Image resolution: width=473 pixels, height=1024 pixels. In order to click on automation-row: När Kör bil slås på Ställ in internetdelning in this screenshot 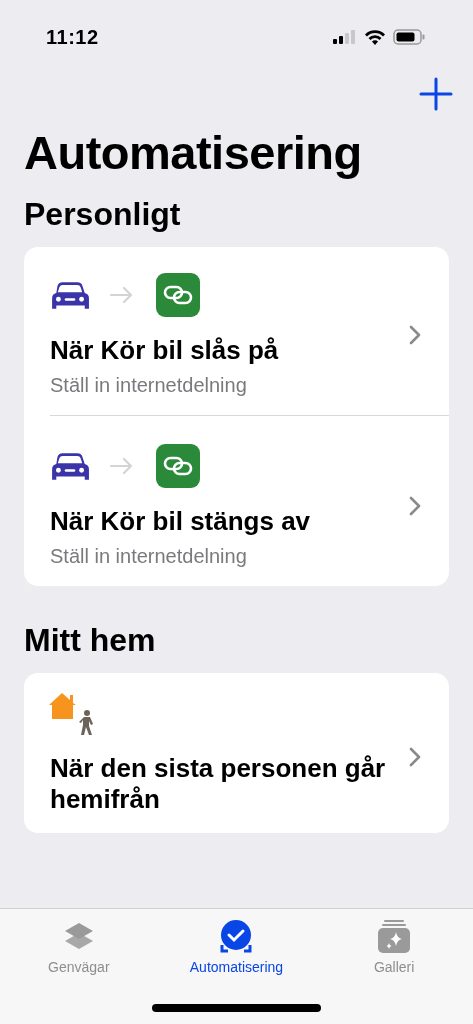, I will do `click(249, 331)`.